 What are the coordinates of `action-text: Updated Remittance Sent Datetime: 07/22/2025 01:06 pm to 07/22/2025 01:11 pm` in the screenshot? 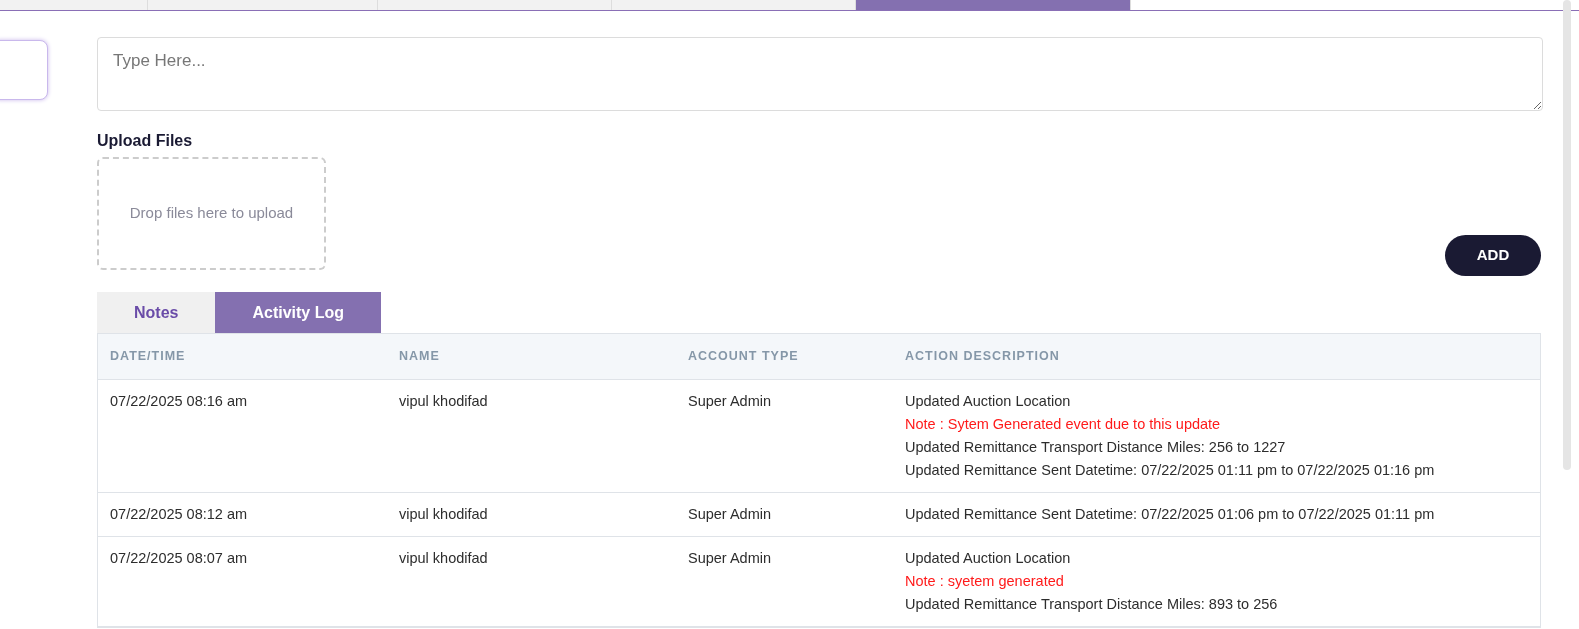 It's located at (1170, 514).